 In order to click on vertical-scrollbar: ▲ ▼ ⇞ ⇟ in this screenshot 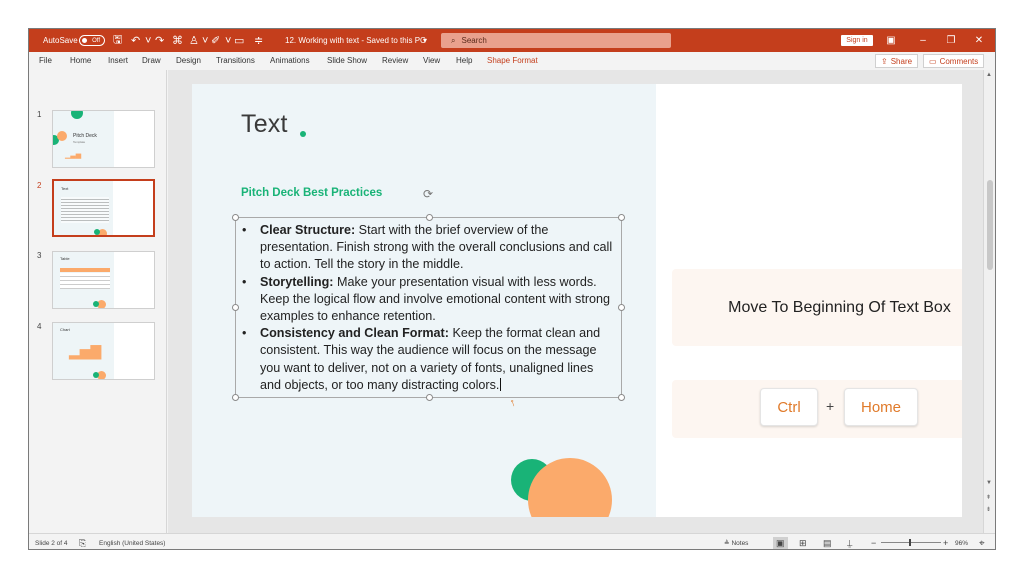, I will do `click(989, 301)`.